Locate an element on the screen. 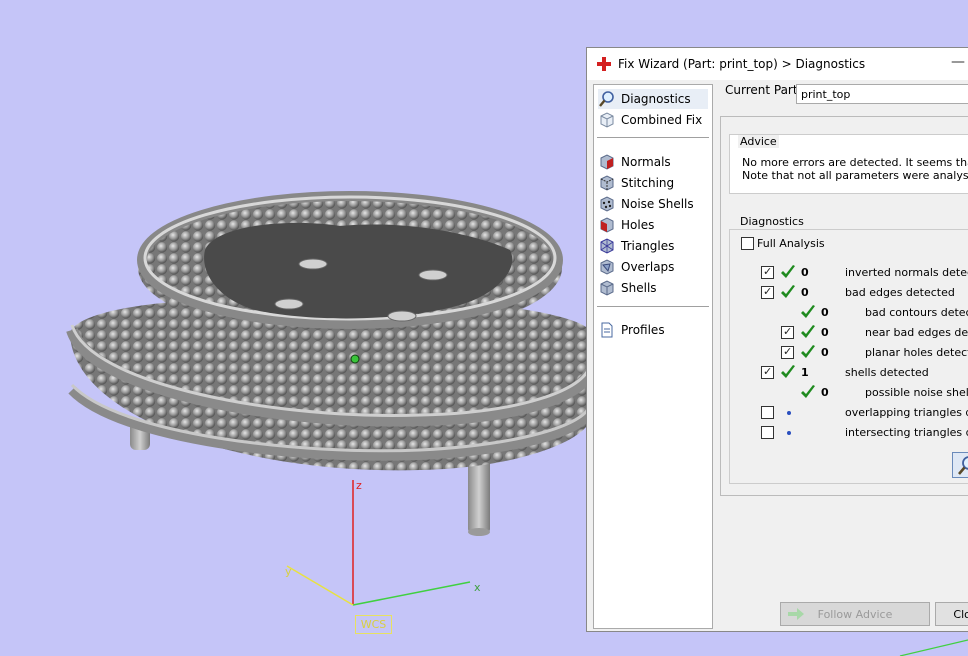 The width and height of the screenshot is (968, 656). current-part-field: print_top is located at coordinates (882, 94).